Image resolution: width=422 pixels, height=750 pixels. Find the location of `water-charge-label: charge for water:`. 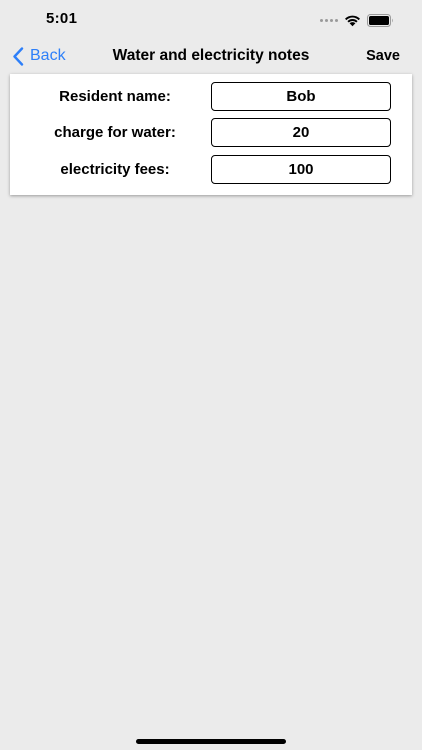

water-charge-label: charge for water: is located at coordinates (115, 132).